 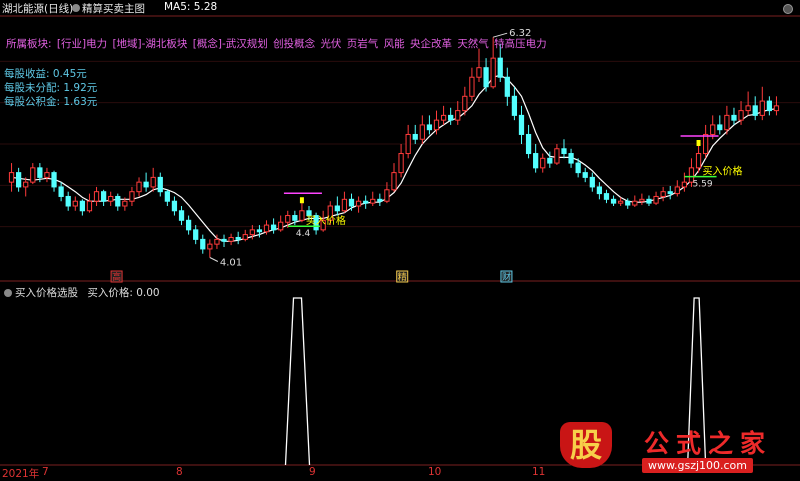 What do you see at coordinates (116, 277) in the screenshot?
I see `event-marker-label: 高` at bounding box center [116, 277].